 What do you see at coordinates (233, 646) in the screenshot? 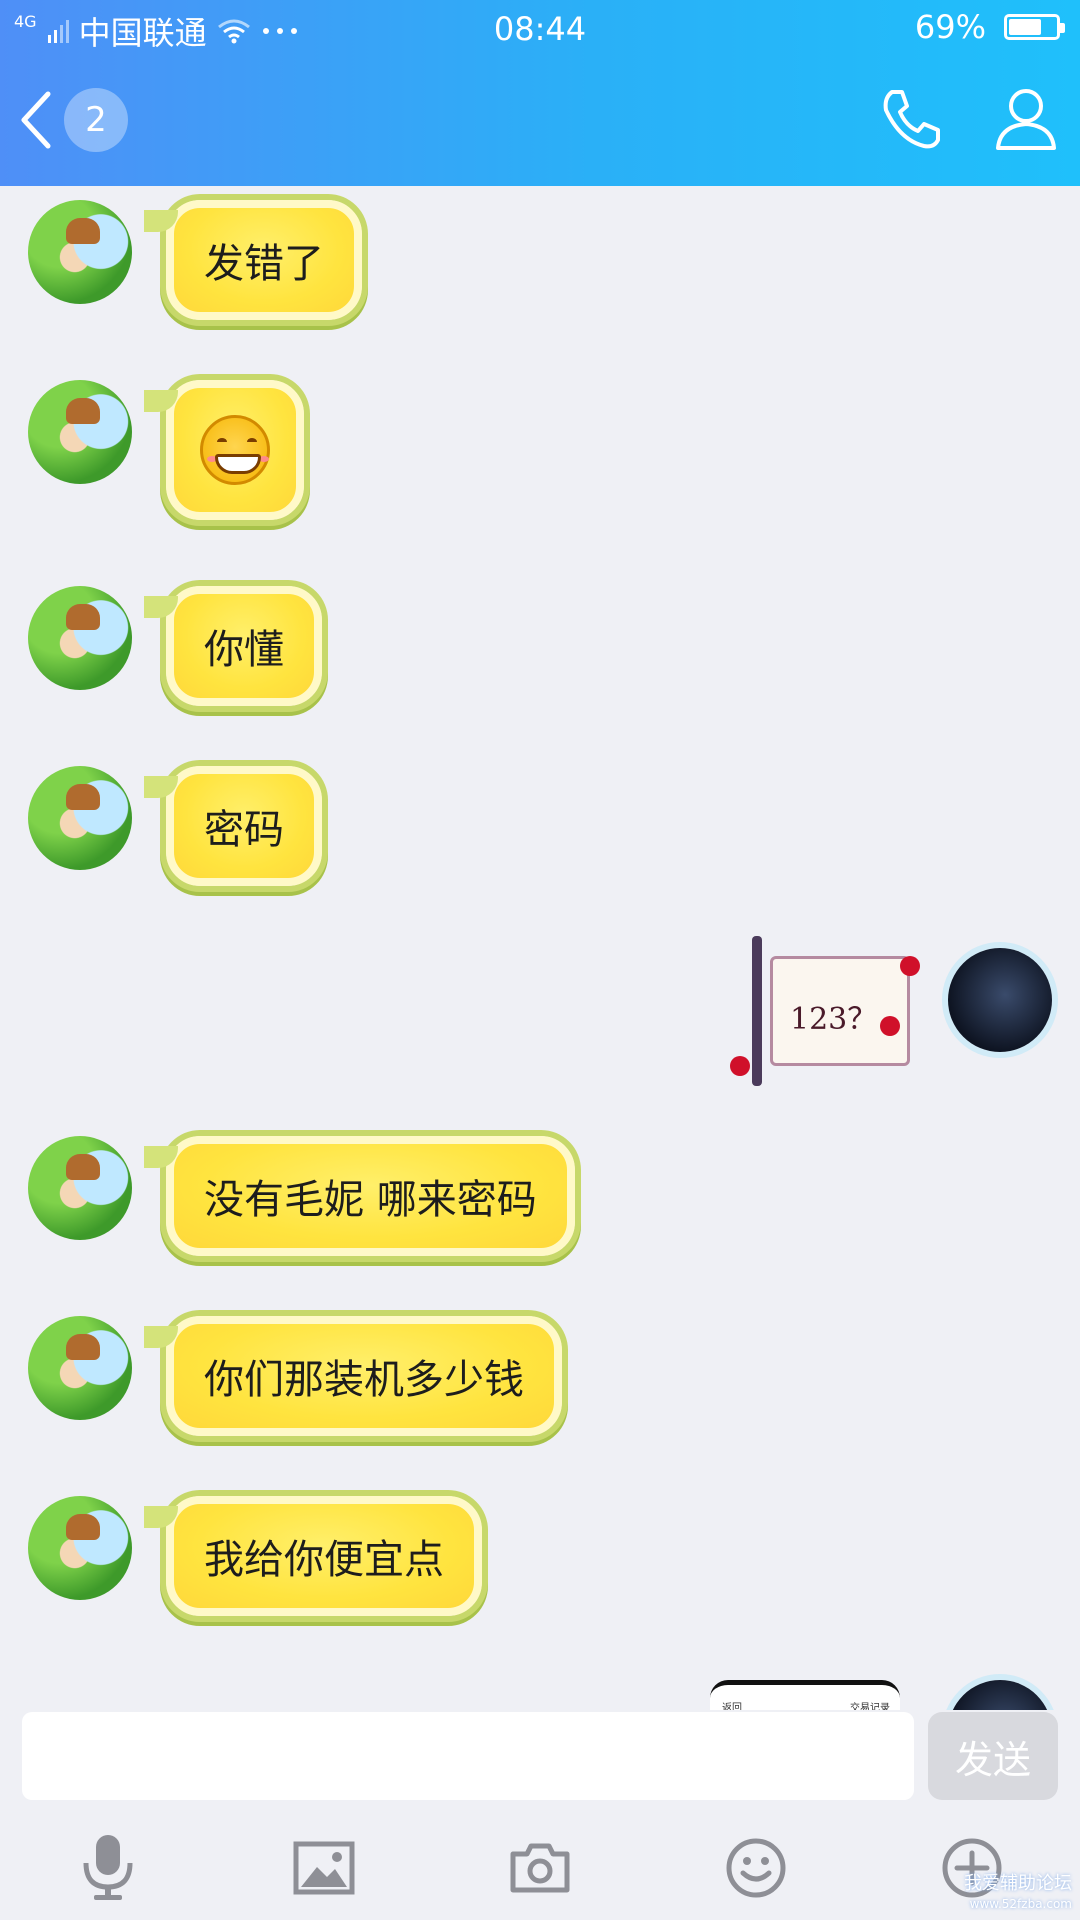
I see `text-bubble: 你懂` at bounding box center [233, 646].